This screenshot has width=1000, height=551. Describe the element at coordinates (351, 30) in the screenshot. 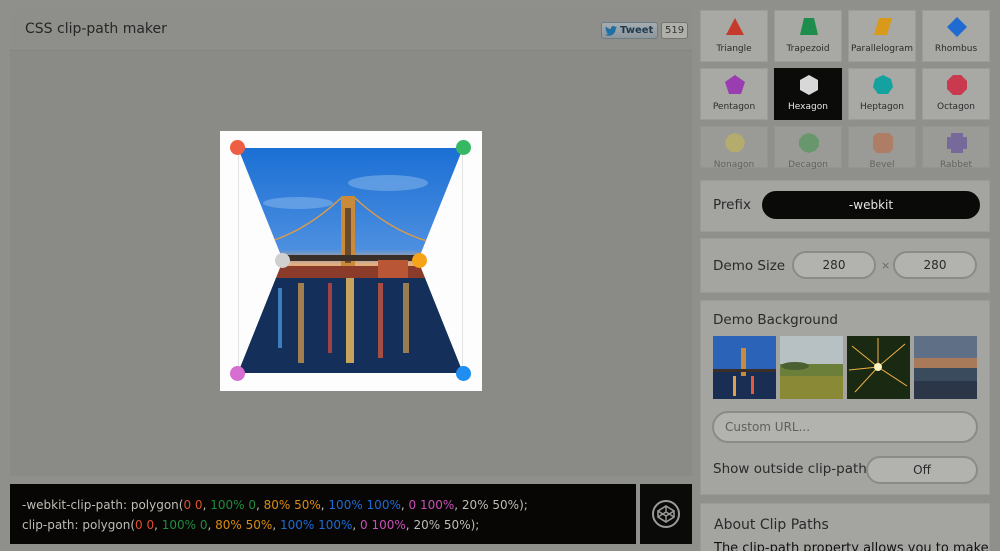

I see `editor-header: CSS clip-path maker Tweet 519` at that location.